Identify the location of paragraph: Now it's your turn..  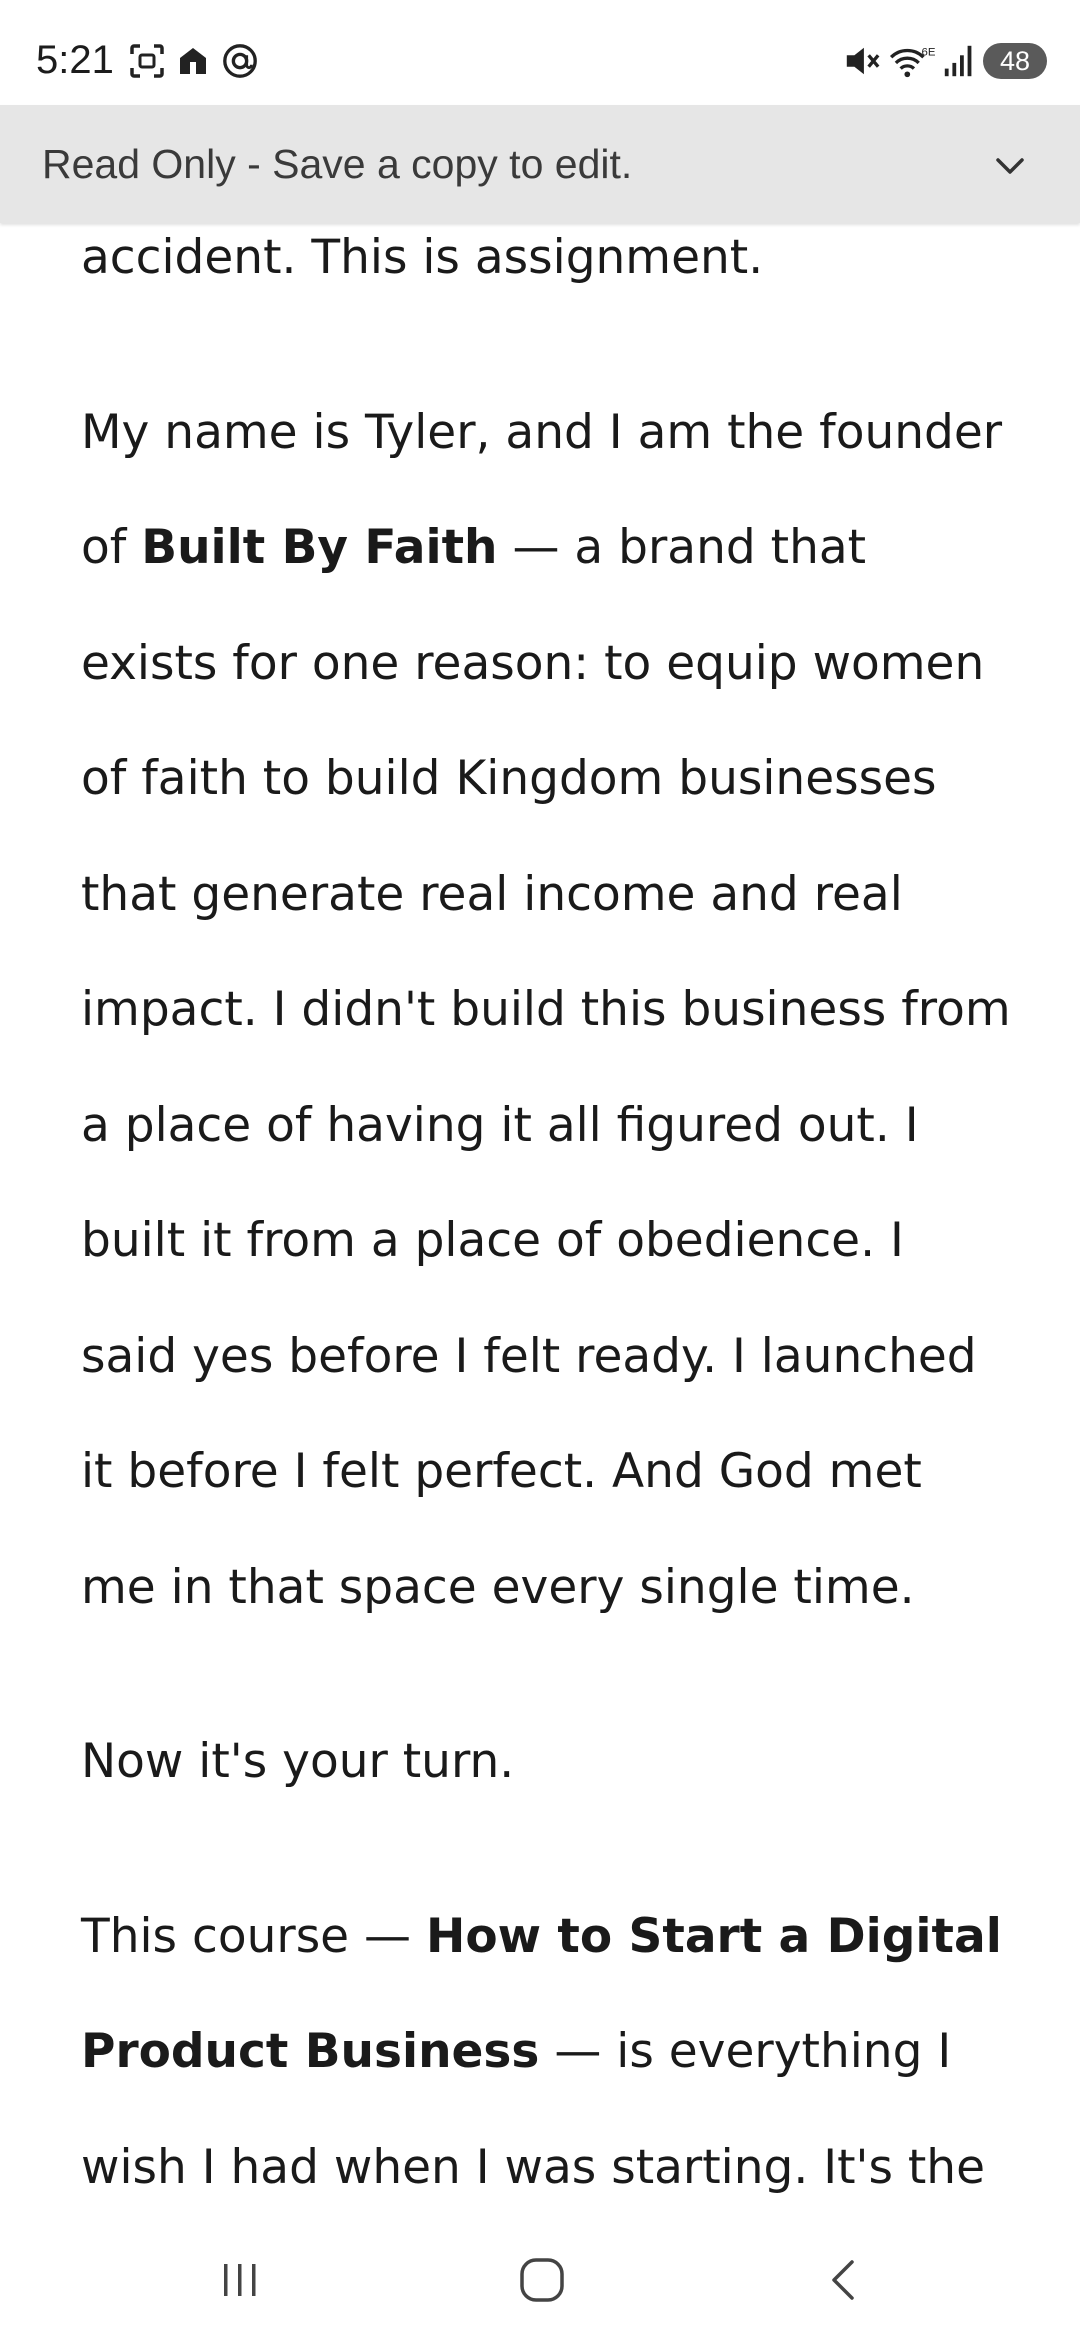
(298, 1761).